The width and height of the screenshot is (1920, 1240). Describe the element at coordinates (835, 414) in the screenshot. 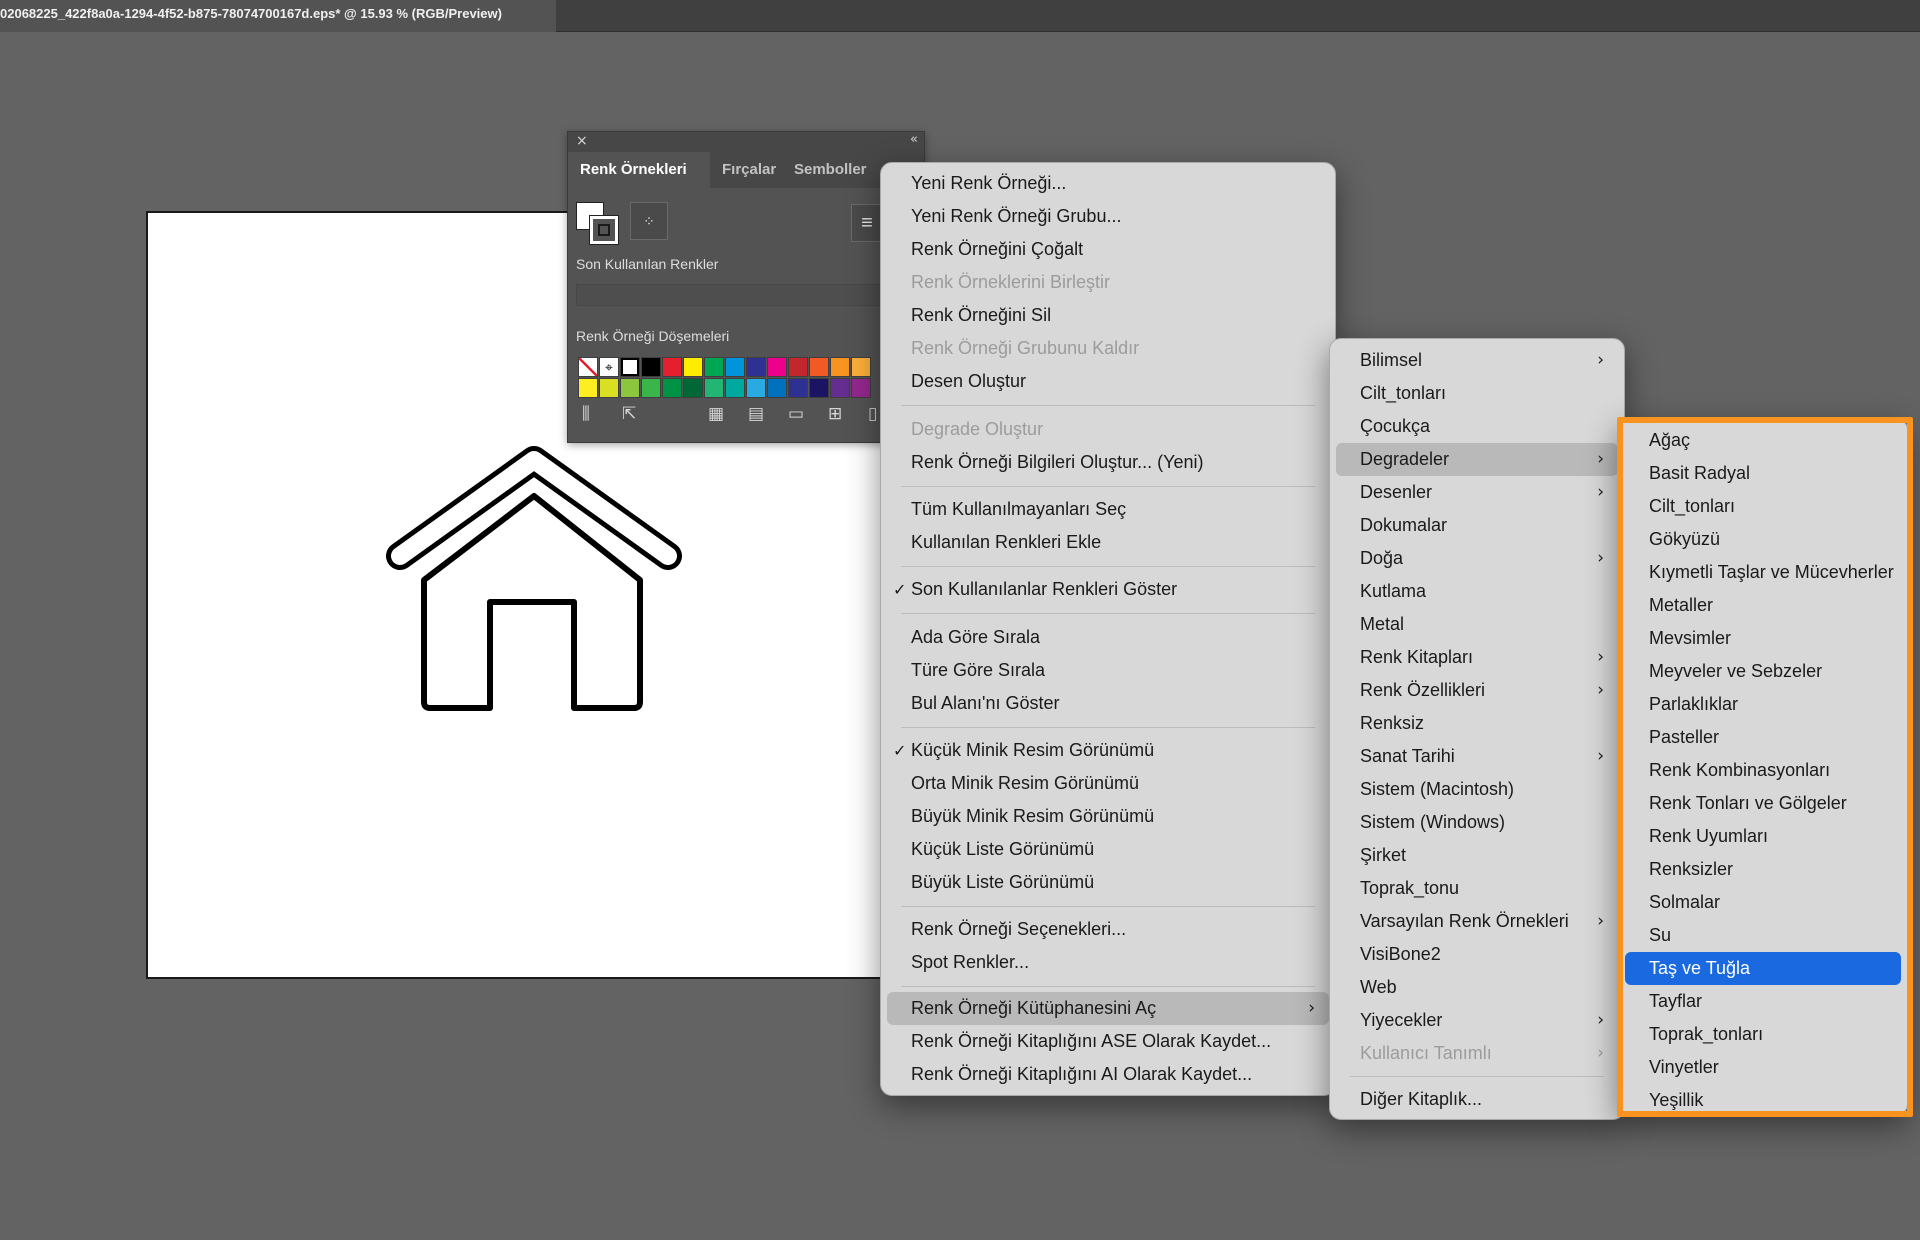

I see `new-swatch-icon: ⊞` at that location.